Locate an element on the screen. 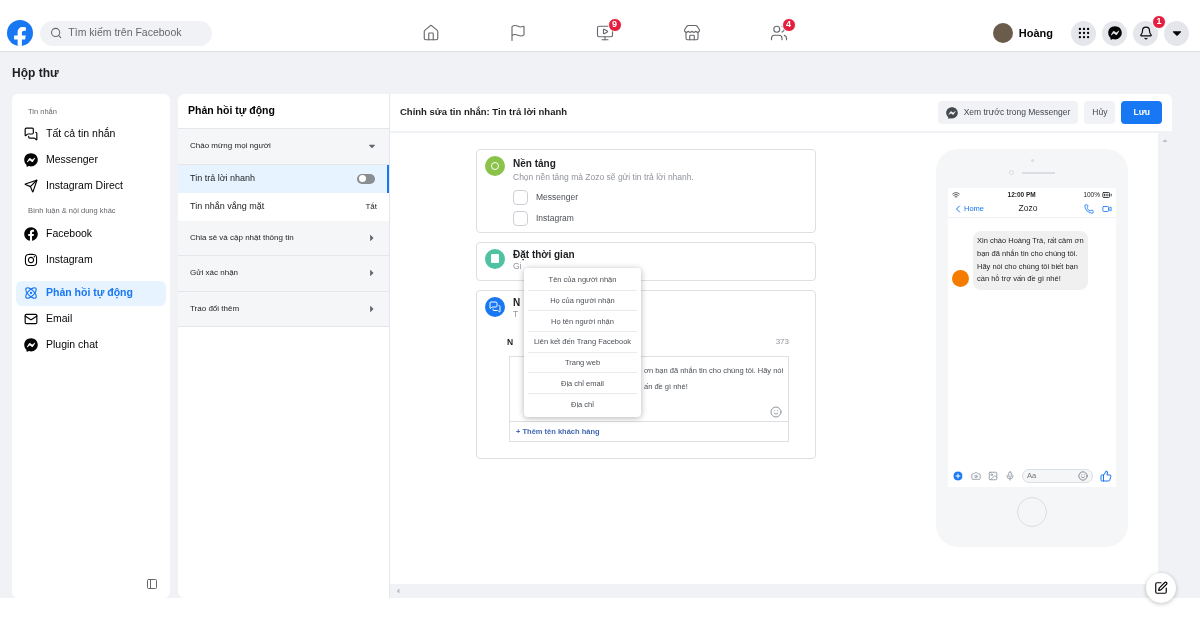 This screenshot has height=625, width=1200. home-icon is located at coordinates (430, 33).